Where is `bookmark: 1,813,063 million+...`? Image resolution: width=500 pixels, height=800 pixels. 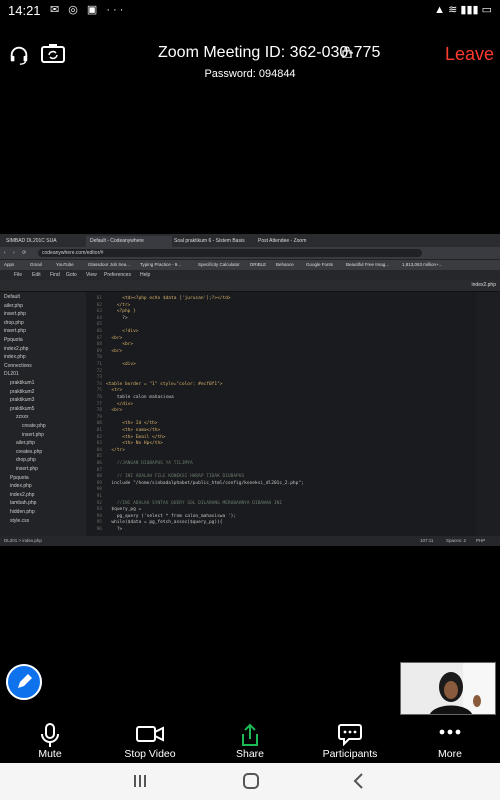 bookmark: 1,813,063 million+... is located at coordinates (422, 264).